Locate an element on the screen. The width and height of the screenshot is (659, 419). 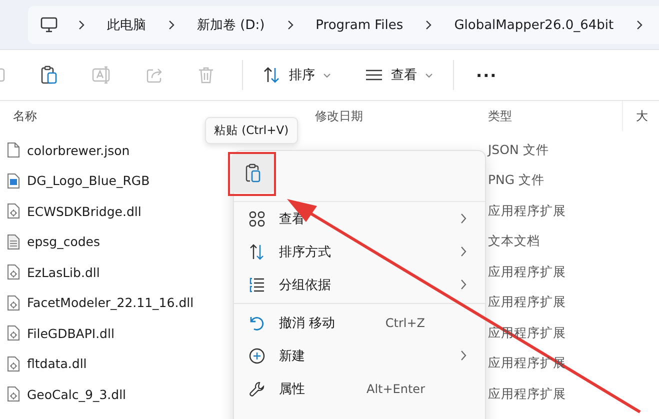
shortcut-text: Alt+Enter is located at coordinates (395, 389).